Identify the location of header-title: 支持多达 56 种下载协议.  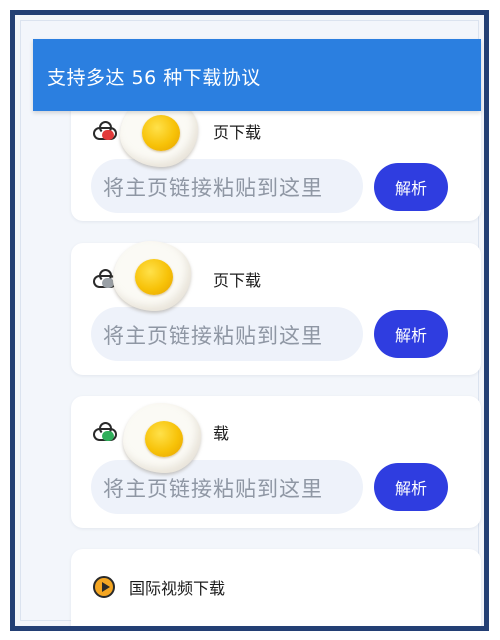
(154, 78).